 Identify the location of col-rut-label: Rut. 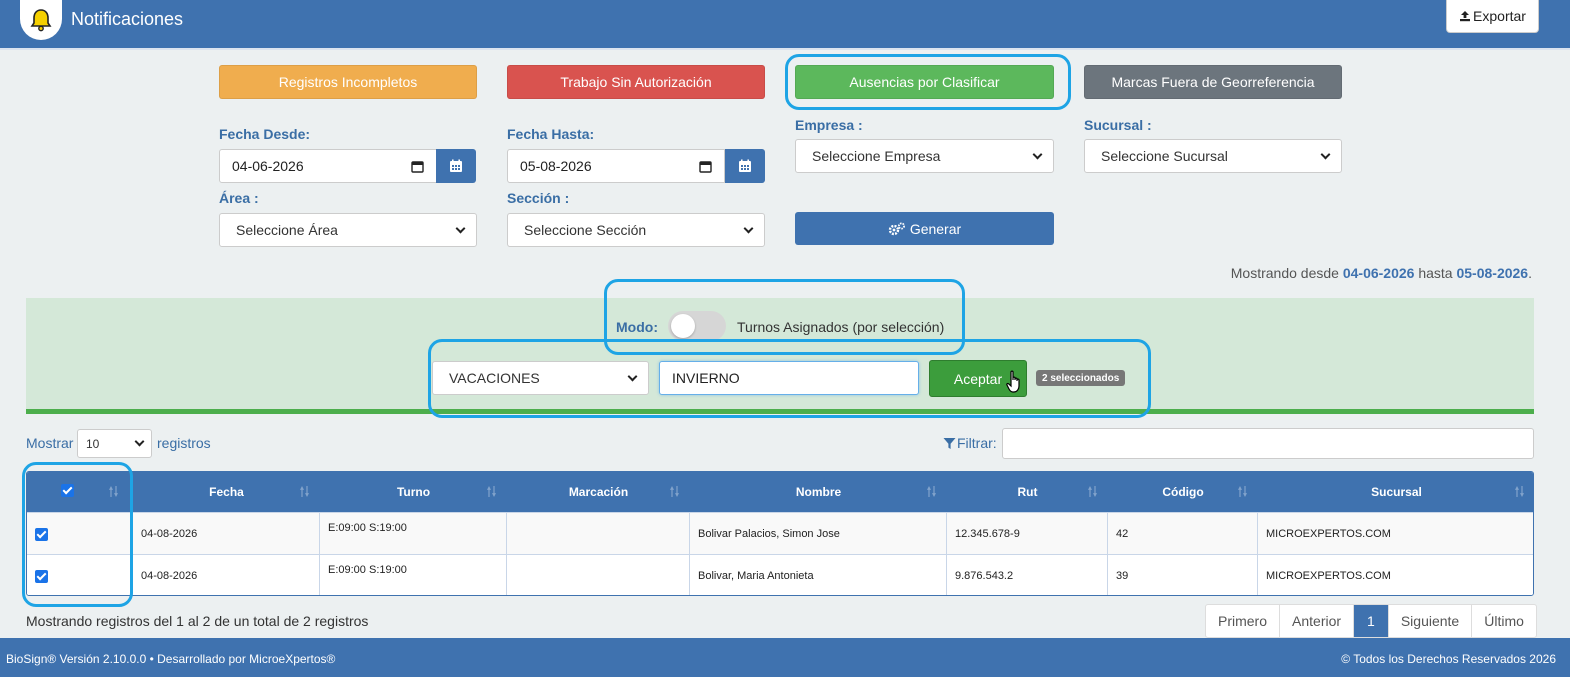
(1027, 492).